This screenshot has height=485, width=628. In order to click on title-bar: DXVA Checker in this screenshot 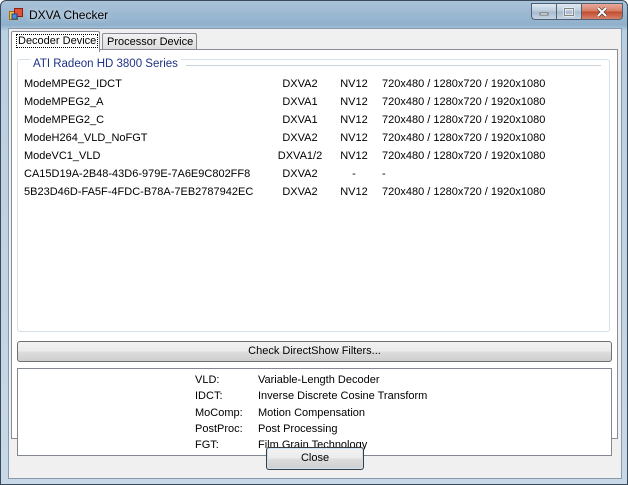, I will do `click(314, 15)`.